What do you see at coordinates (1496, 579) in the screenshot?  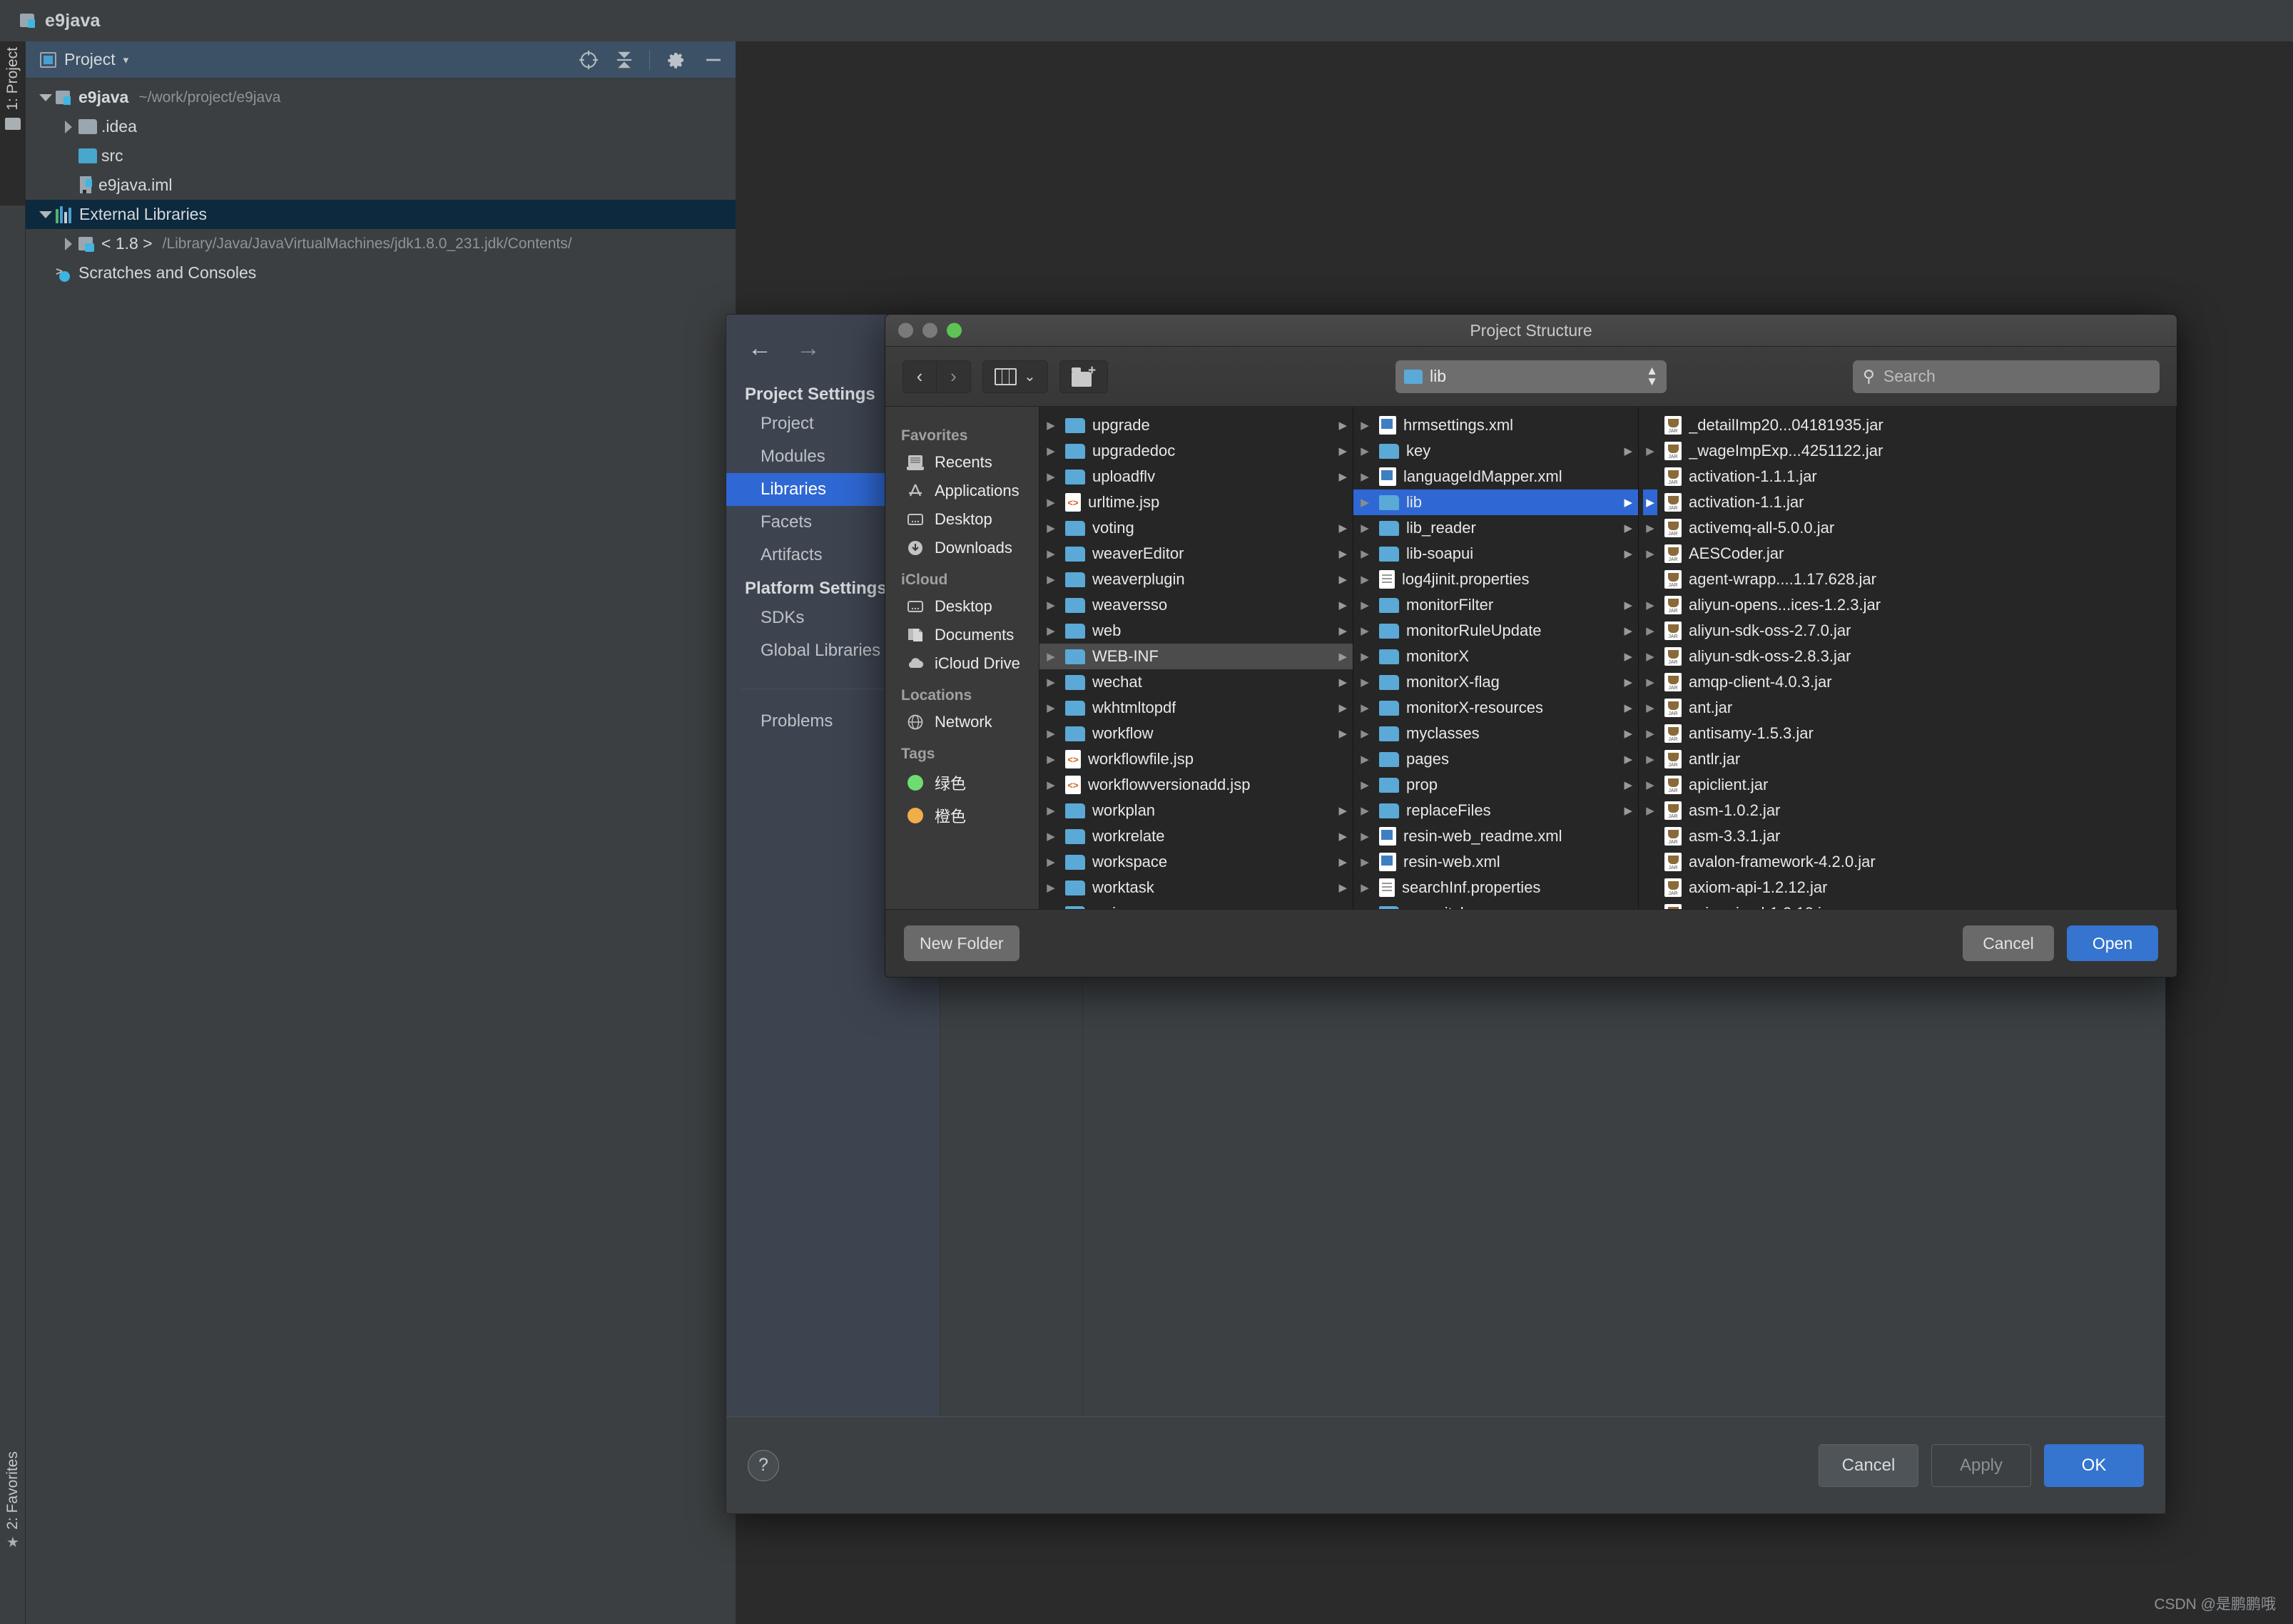 I see `file-row: ▶ log4jinit.properties` at bounding box center [1496, 579].